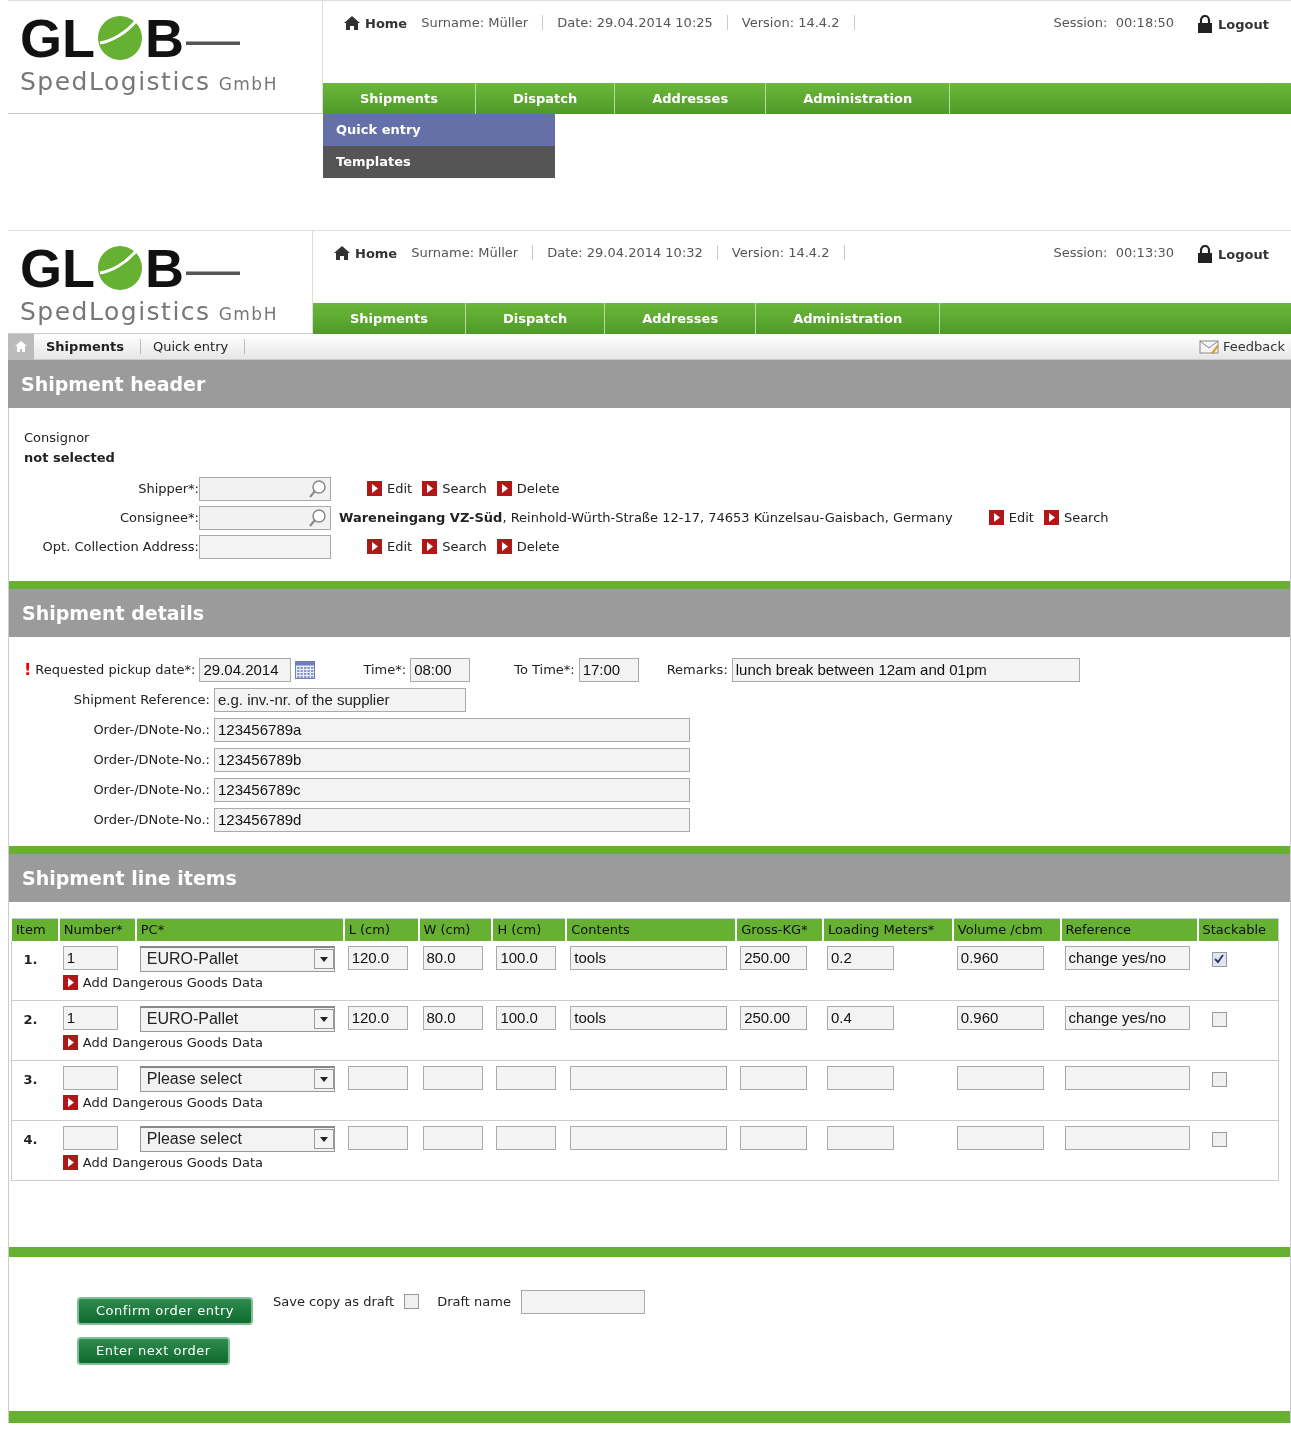 This screenshot has width=1291, height=1434. I want to click on reference-field: e.g. inv.-nr. of the supplier, so click(340, 699).